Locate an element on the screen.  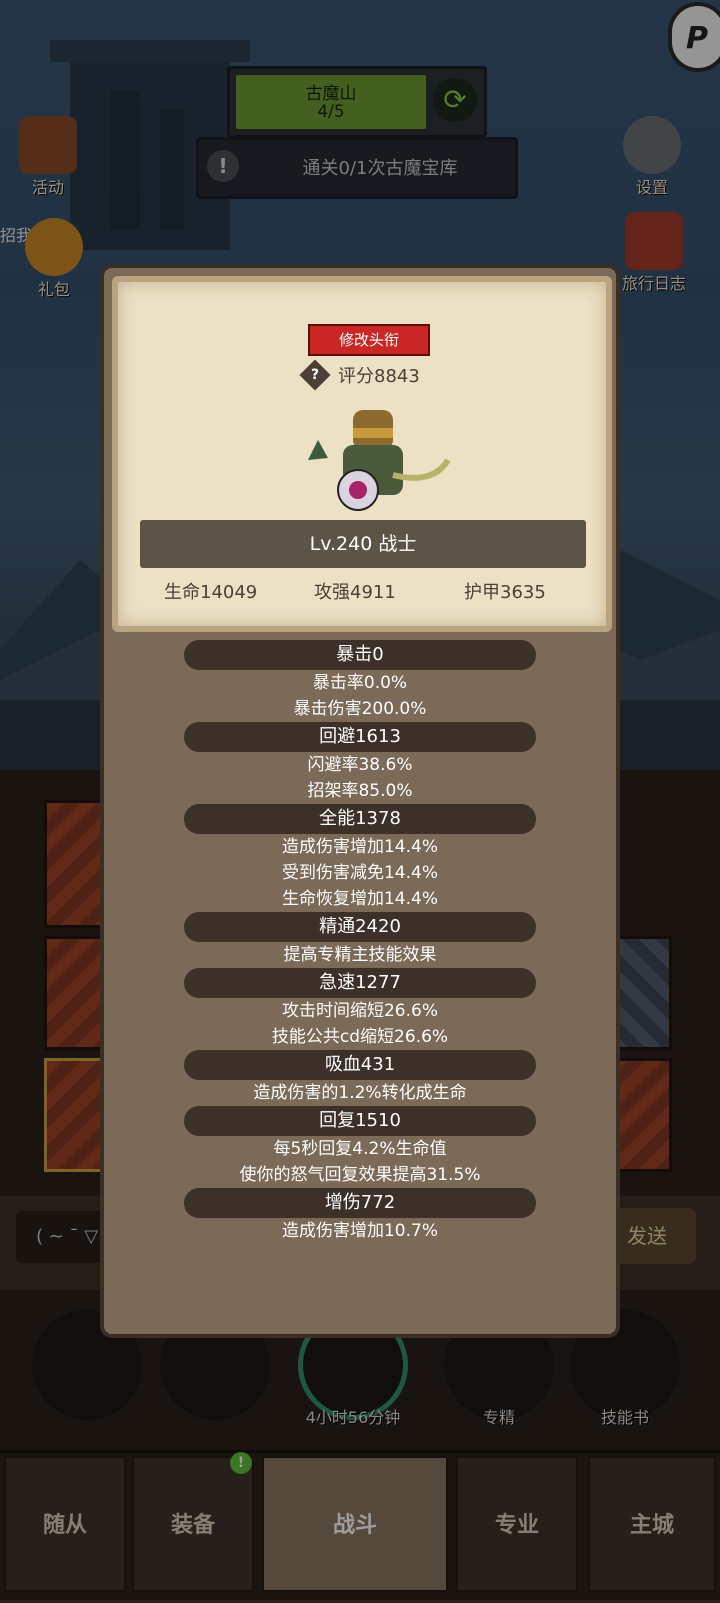
hp-stat: 生命14049 is located at coordinates (211, 592).